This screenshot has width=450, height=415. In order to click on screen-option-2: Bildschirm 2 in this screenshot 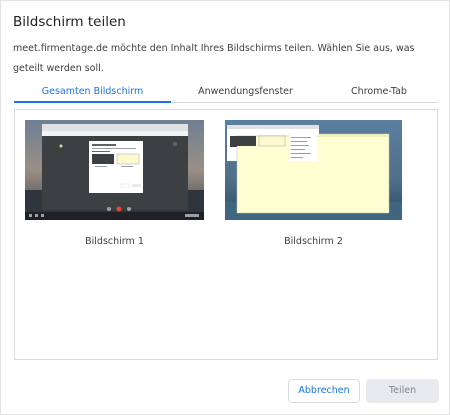, I will do `click(315, 187)`.